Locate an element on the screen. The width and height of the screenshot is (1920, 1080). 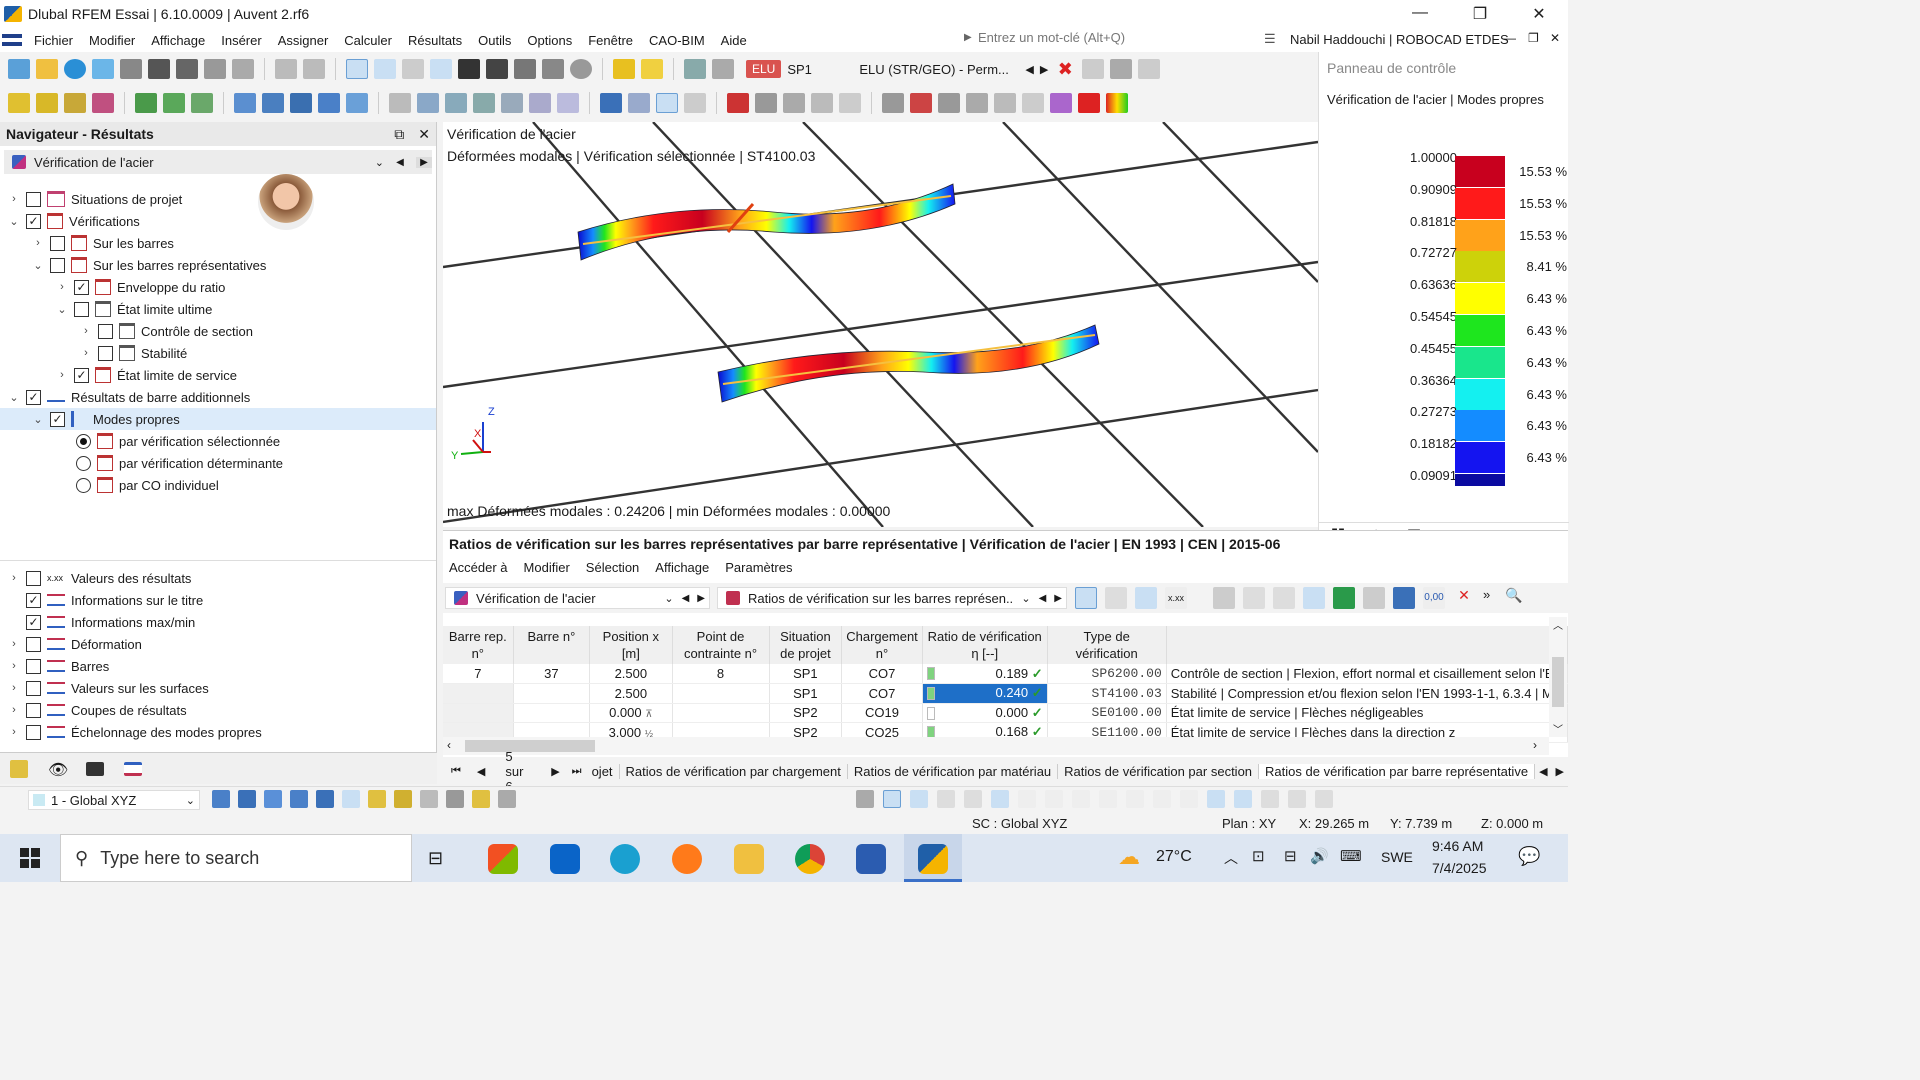
filter-icon is located at coordinates (1404, 598).